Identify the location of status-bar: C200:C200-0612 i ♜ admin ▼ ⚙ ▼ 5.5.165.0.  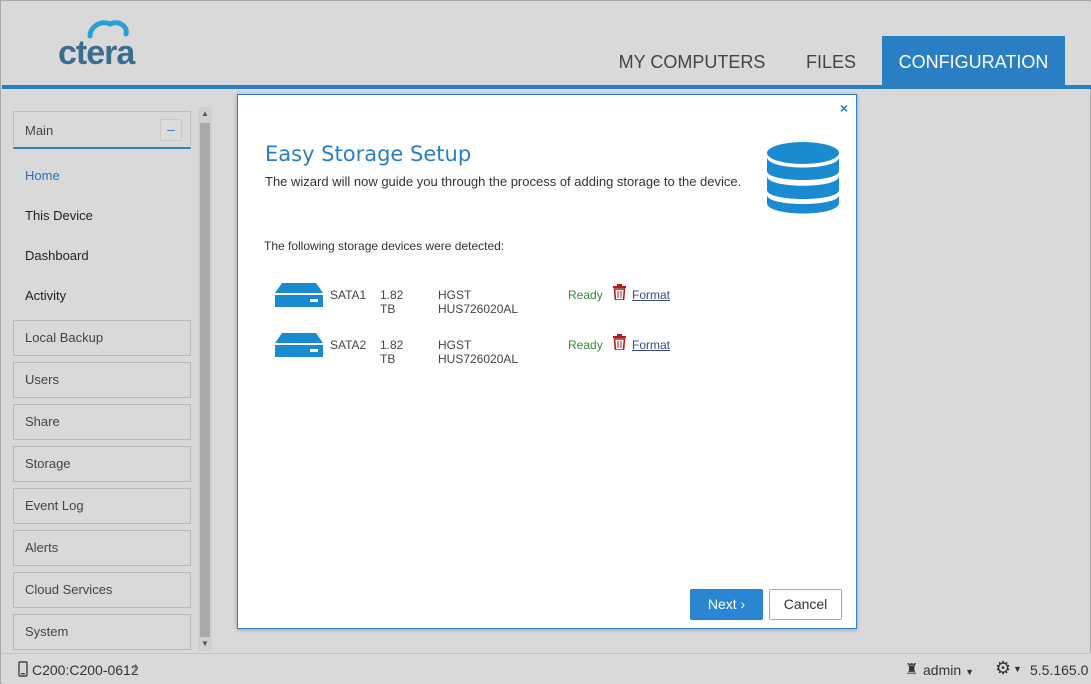
(546, 668).